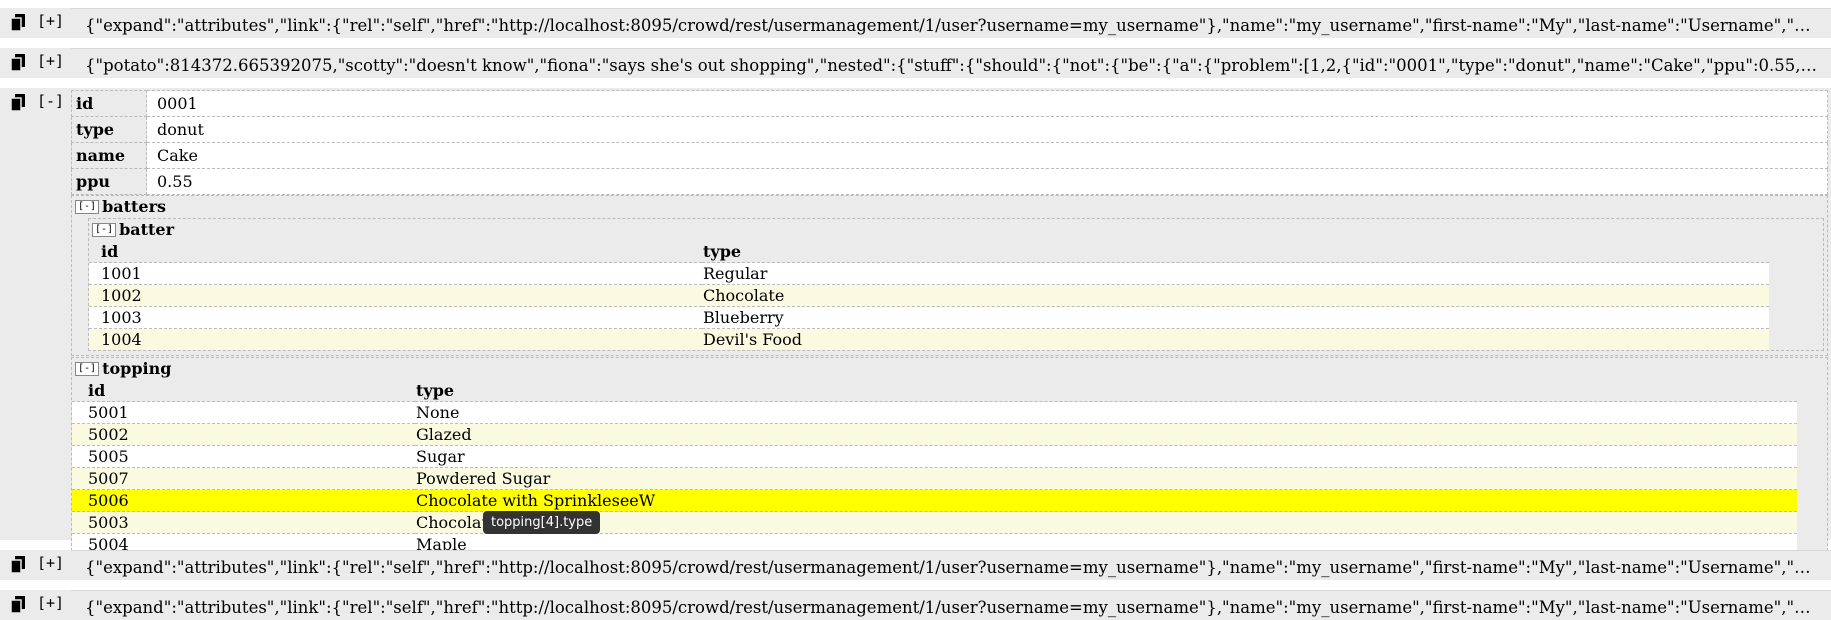  Describe the element at coordinates (949, 369) in the screenshot. I see `topping-header: [-] topping` at that location.